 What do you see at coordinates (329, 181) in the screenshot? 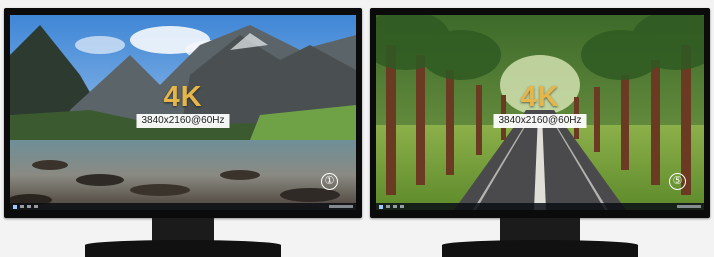
I see `monitor-number: ①` at bounding box center [329, 181].